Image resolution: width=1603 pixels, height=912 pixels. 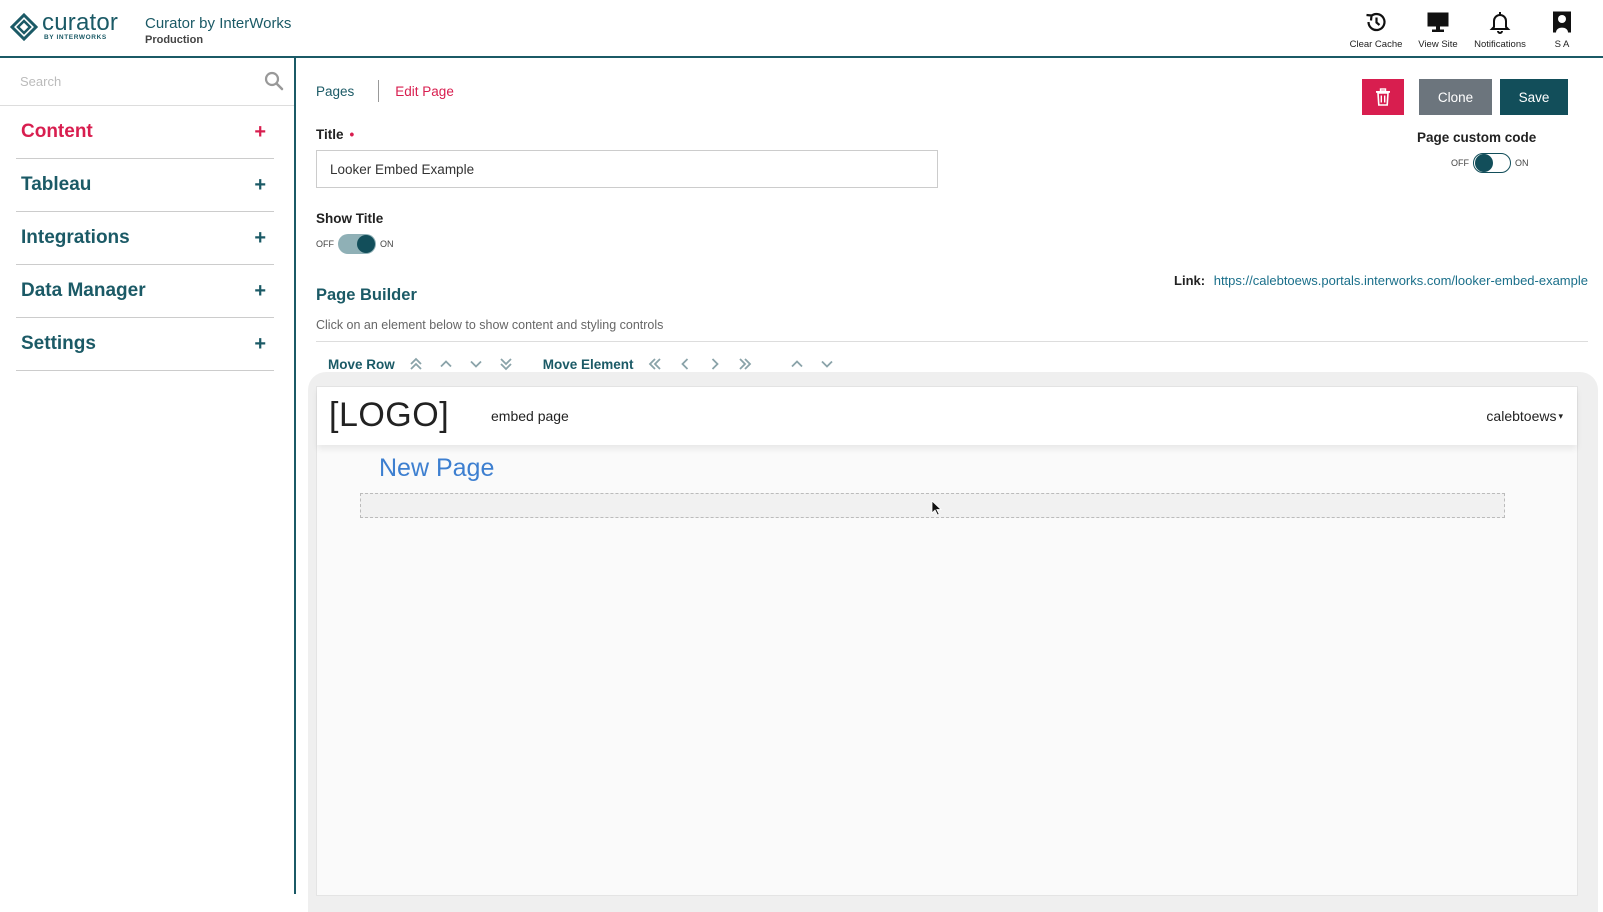 What do you see at coordinates (1438, 44) in the screenshot?
I see `view-site-label: View Site` at bounding box center [1438, 44].